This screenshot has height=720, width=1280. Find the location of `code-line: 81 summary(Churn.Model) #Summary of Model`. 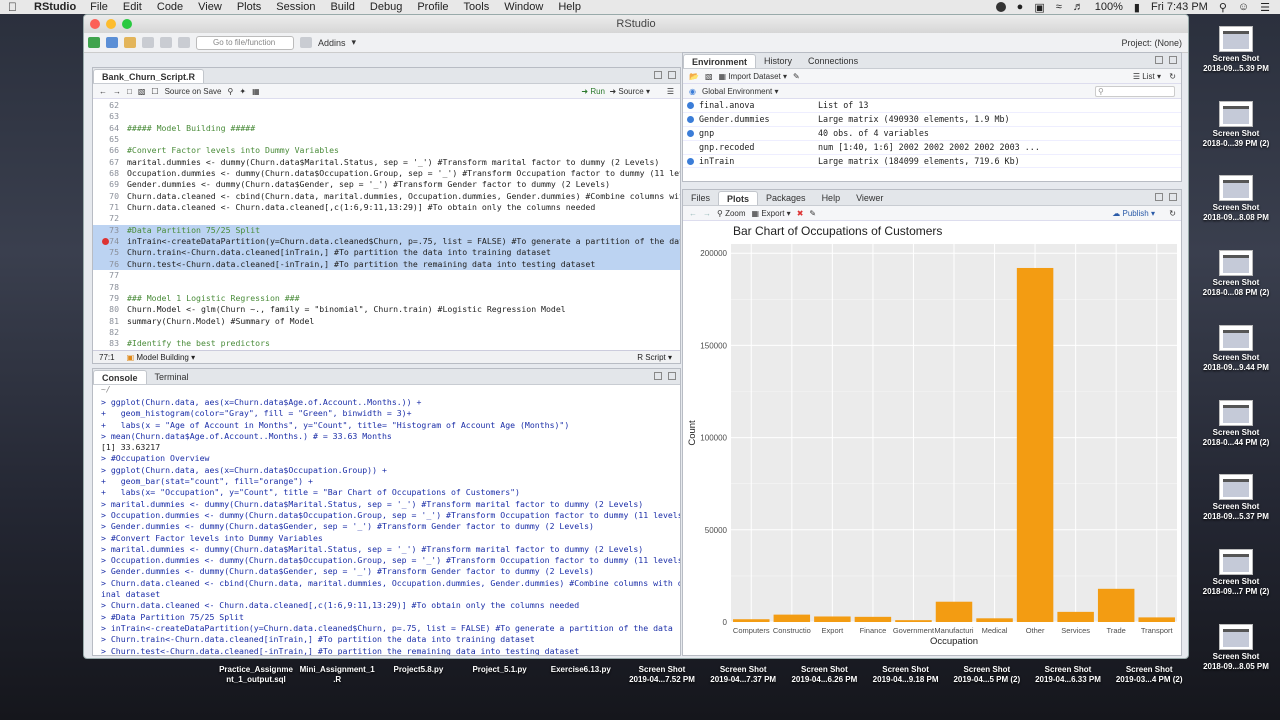

code-line: 81 summary(Churn.Model) #Summary of Model is located at coordinates (386, 321).